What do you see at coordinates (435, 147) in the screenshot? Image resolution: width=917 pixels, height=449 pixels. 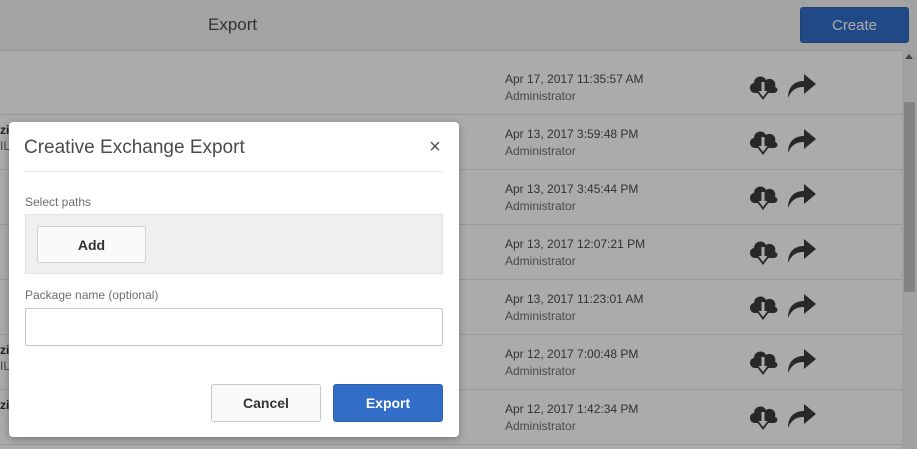 I see `close-icon: ×` at bounding box center [435, 147].